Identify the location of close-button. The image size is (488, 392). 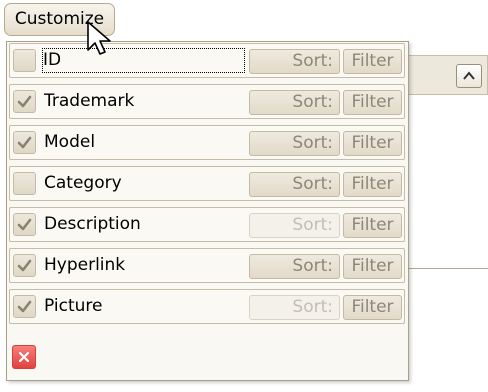
(24, 357).